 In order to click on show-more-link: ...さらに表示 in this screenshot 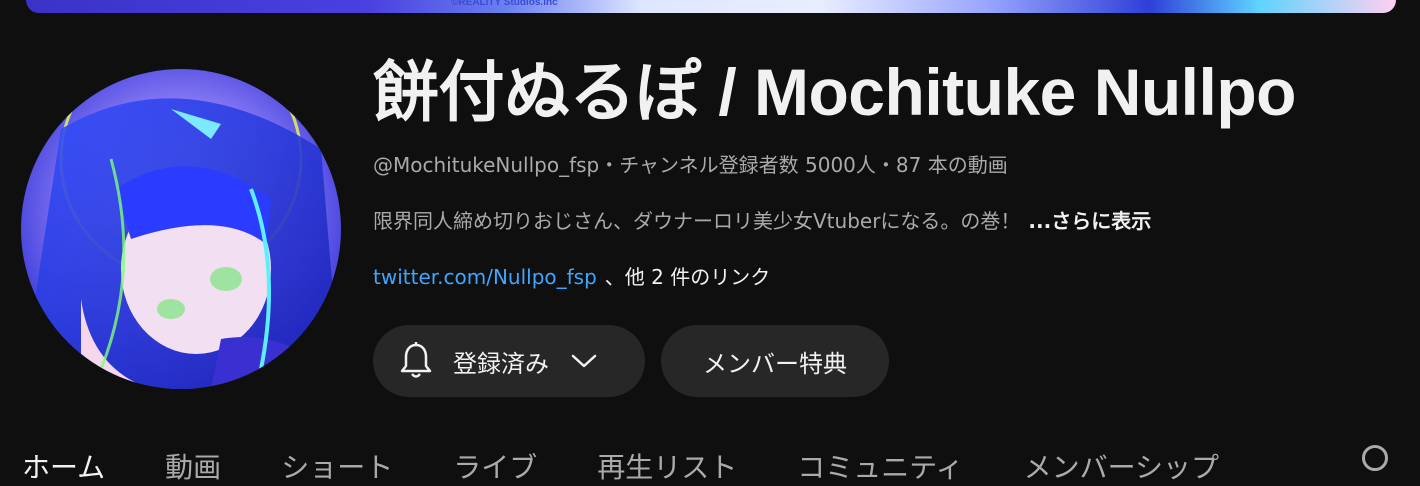, I will do `click(1089, 221)`.